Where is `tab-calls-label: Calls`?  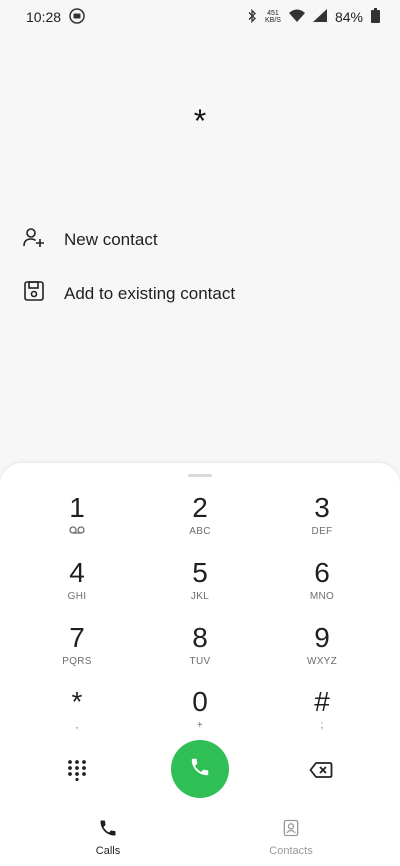 tab-calls-label: Calls is located at coordinates (108, 851).